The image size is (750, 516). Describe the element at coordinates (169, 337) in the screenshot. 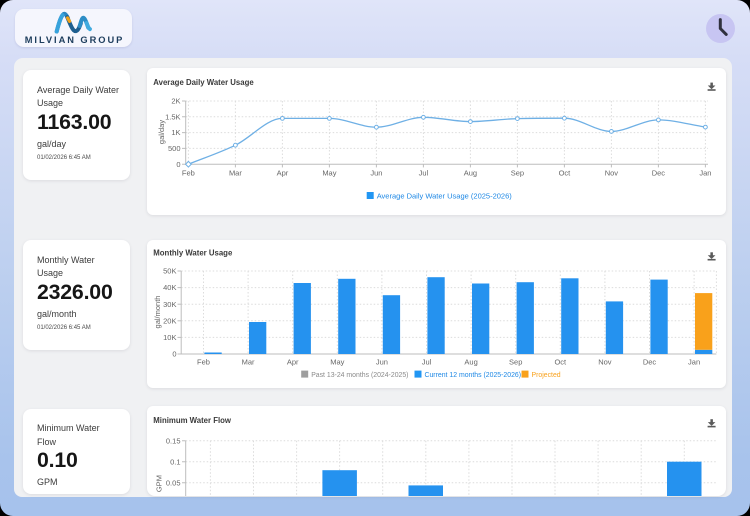

I see `svg-text: 10K` at that location.